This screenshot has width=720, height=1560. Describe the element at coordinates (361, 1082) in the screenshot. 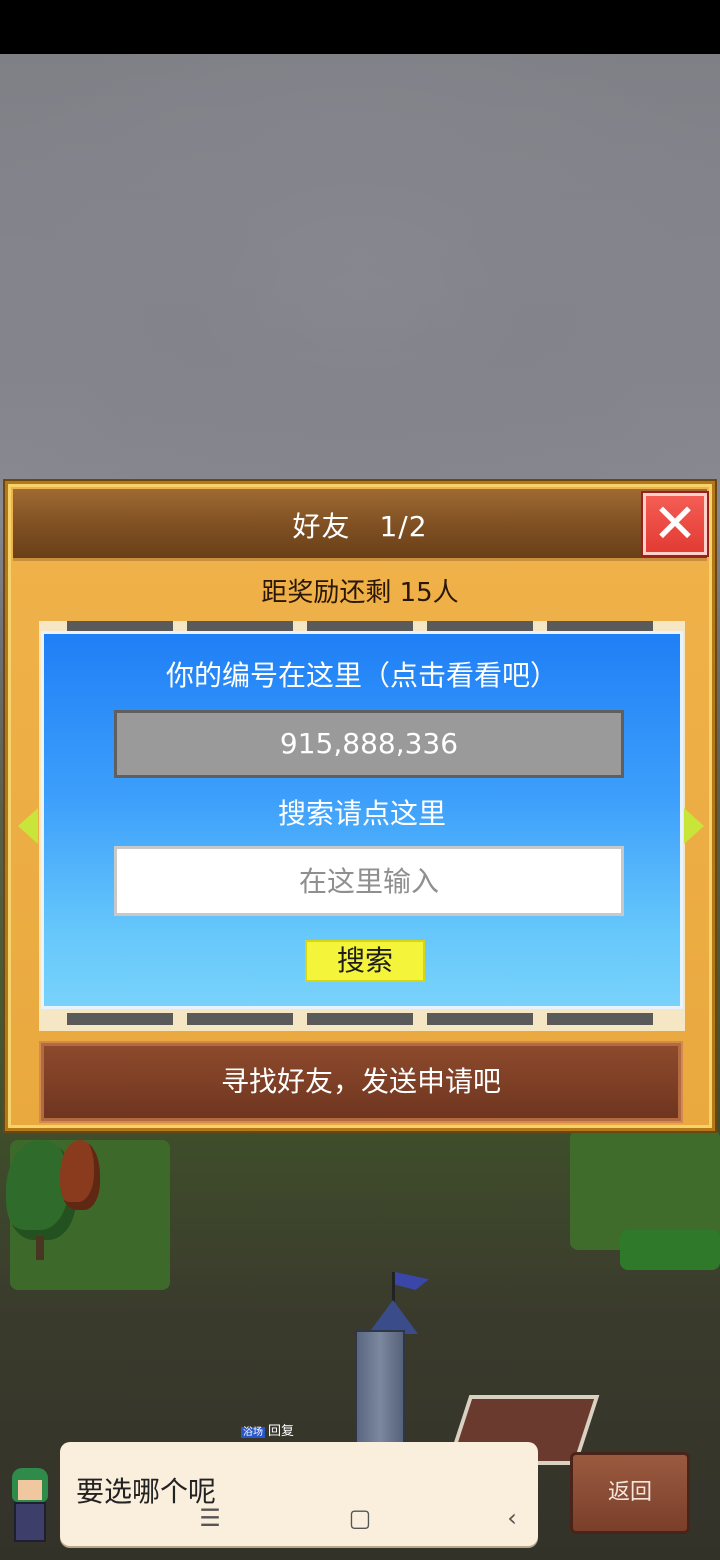

I see `find-friends-button: 寻找好友，发送申请吧` at that location.